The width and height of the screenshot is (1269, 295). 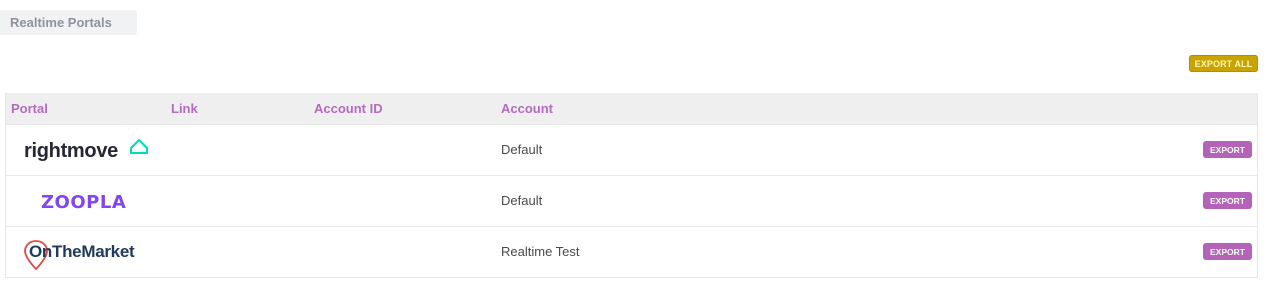 I want to click on column-header-account-id: Account ID, so click(x=348, y=108).